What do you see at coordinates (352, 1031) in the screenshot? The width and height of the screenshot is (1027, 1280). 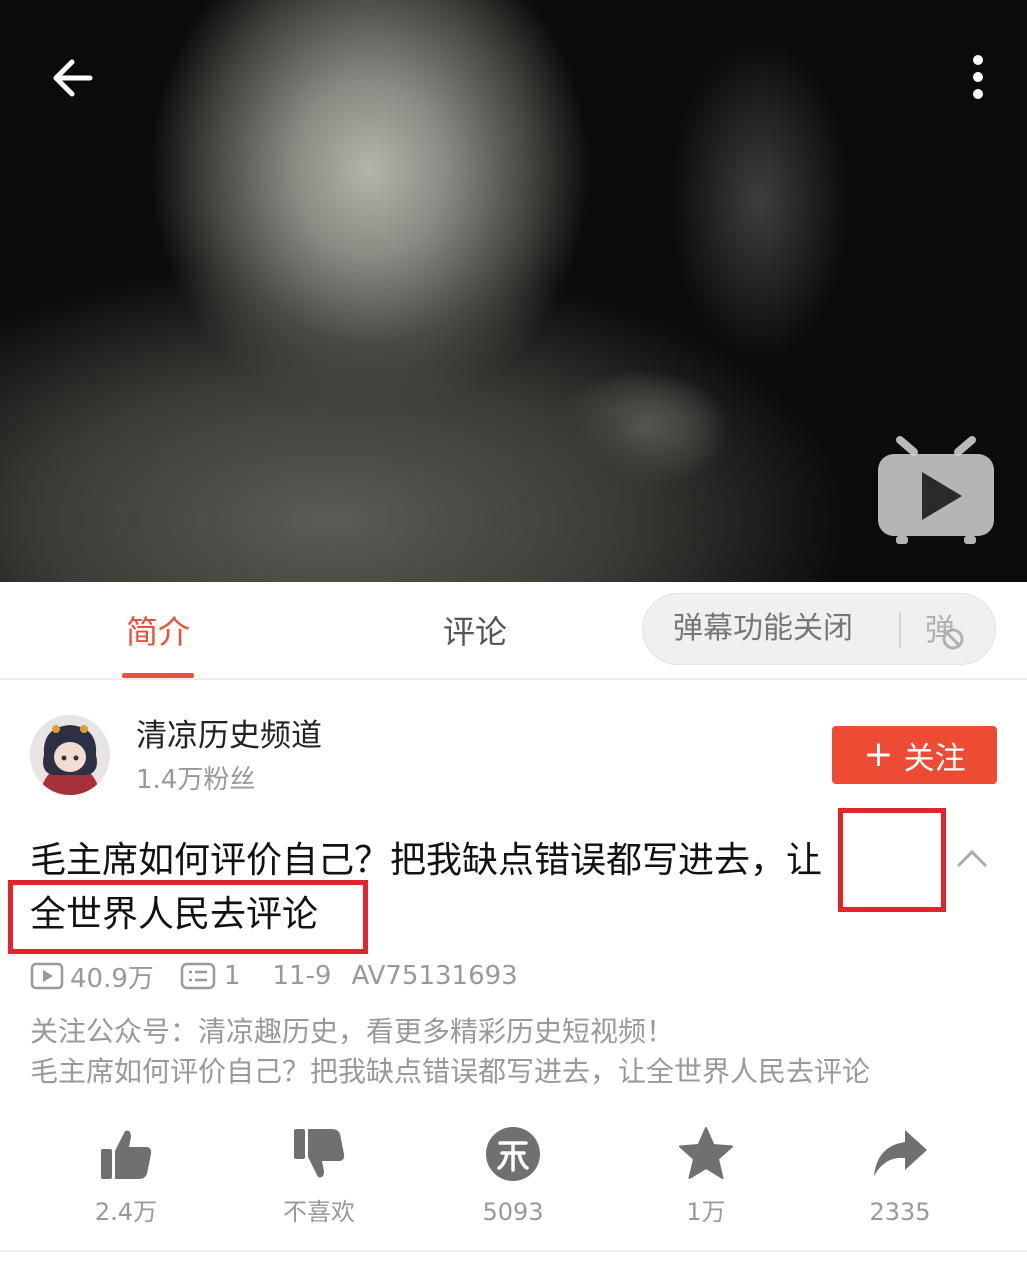 I see `description-line1: 关注公众号：清凉趣历史，看更多精彩历史短视频！` at bounding box center [352, 1031].